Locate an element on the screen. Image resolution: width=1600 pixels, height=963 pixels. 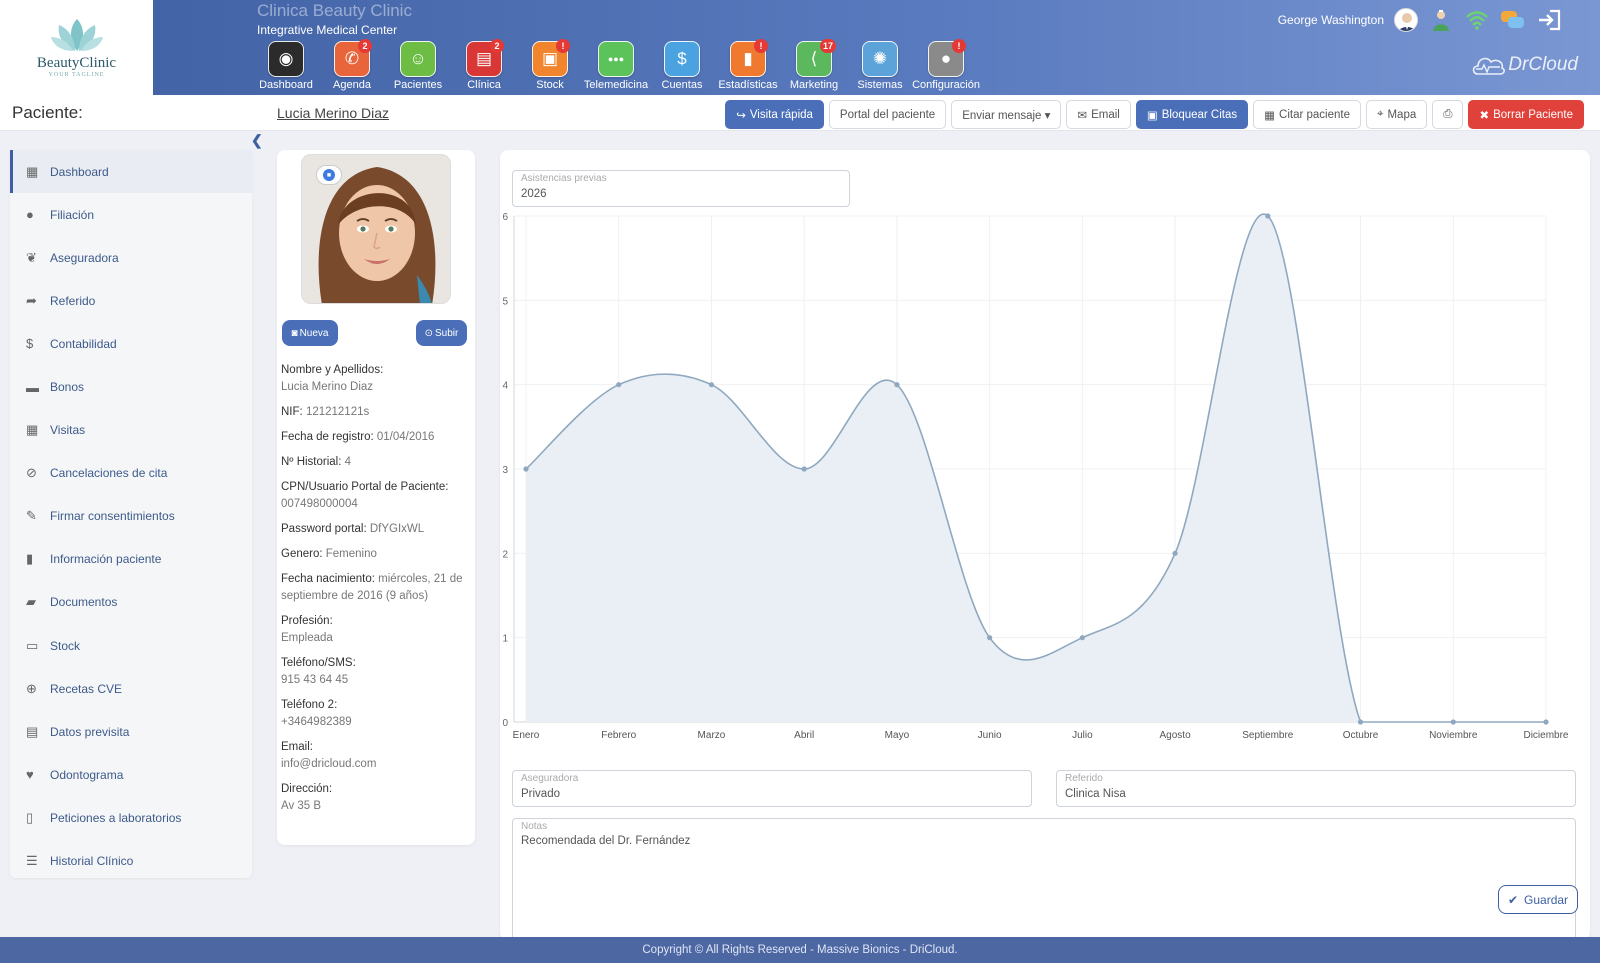
user-avatar is located at coordinates (1406, 20).